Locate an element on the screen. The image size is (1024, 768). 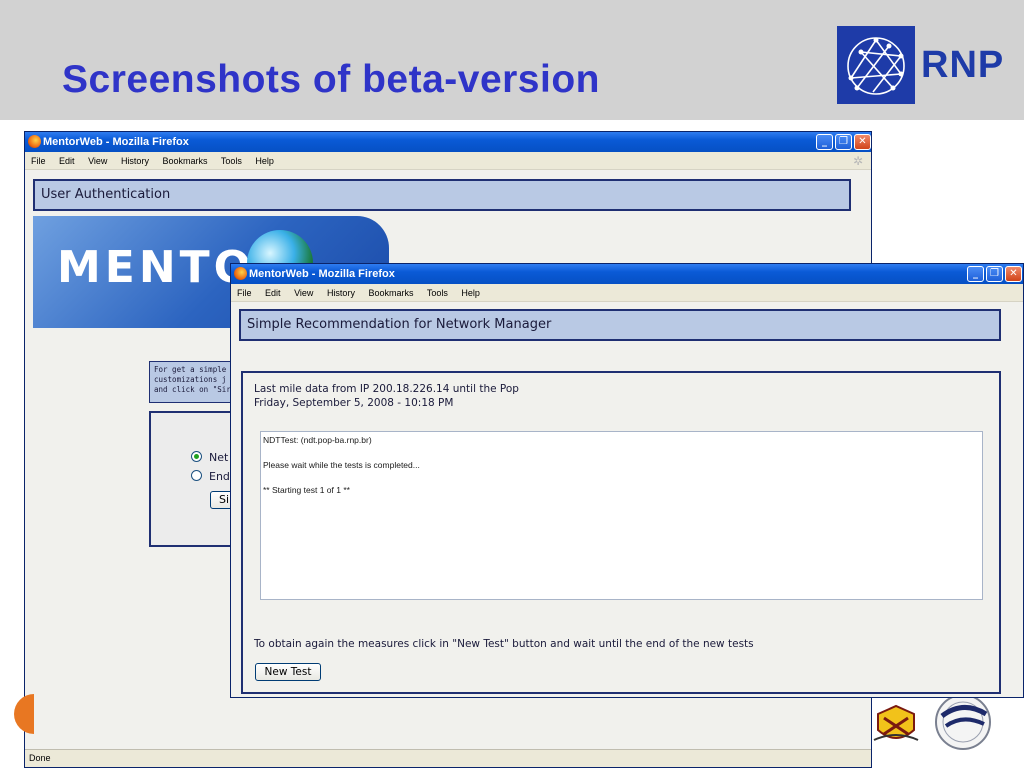
option-box: Net End Si is located at coordinates (199, 479).